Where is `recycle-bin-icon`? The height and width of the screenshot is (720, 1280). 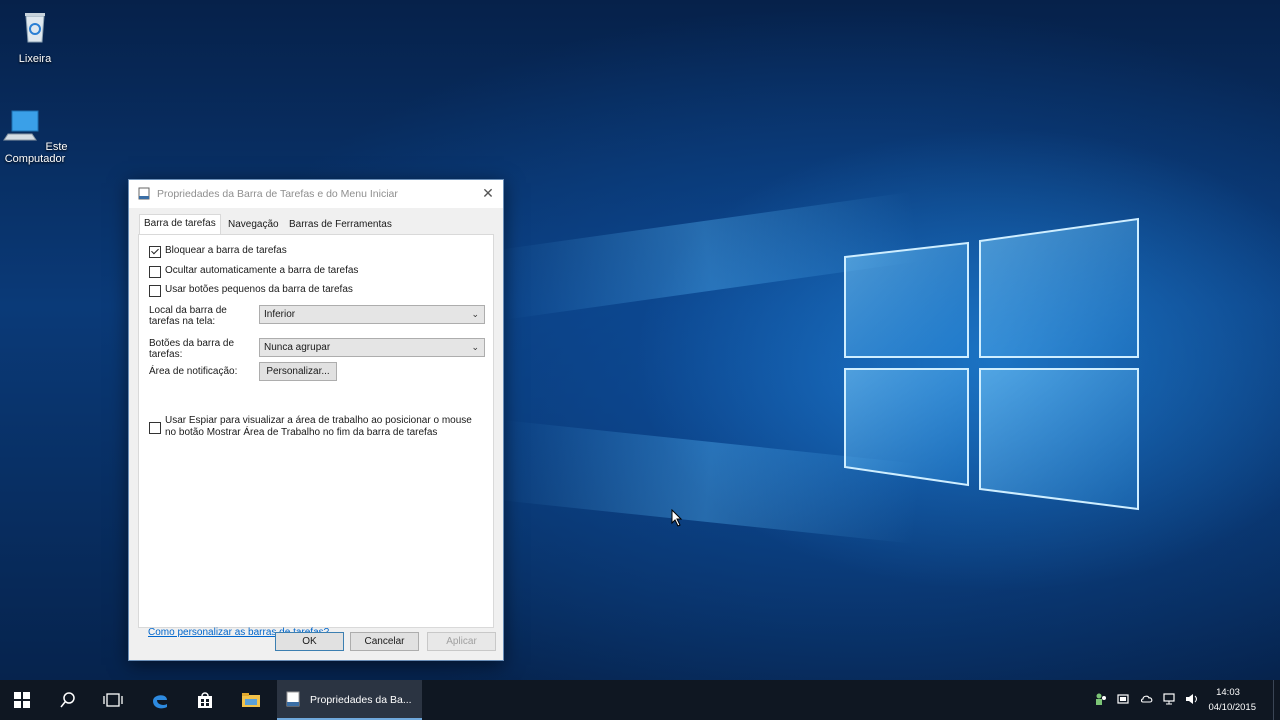
recycle-bin-icon is located at coordinates (35, 28).